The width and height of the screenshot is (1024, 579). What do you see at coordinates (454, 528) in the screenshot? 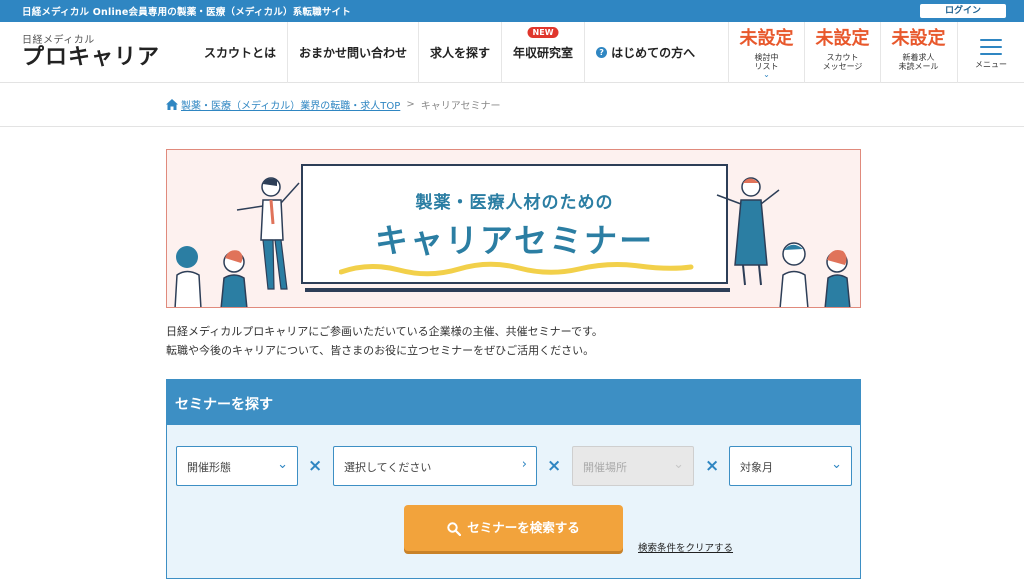
I see `search-icon` at bounding box center [454, 528].